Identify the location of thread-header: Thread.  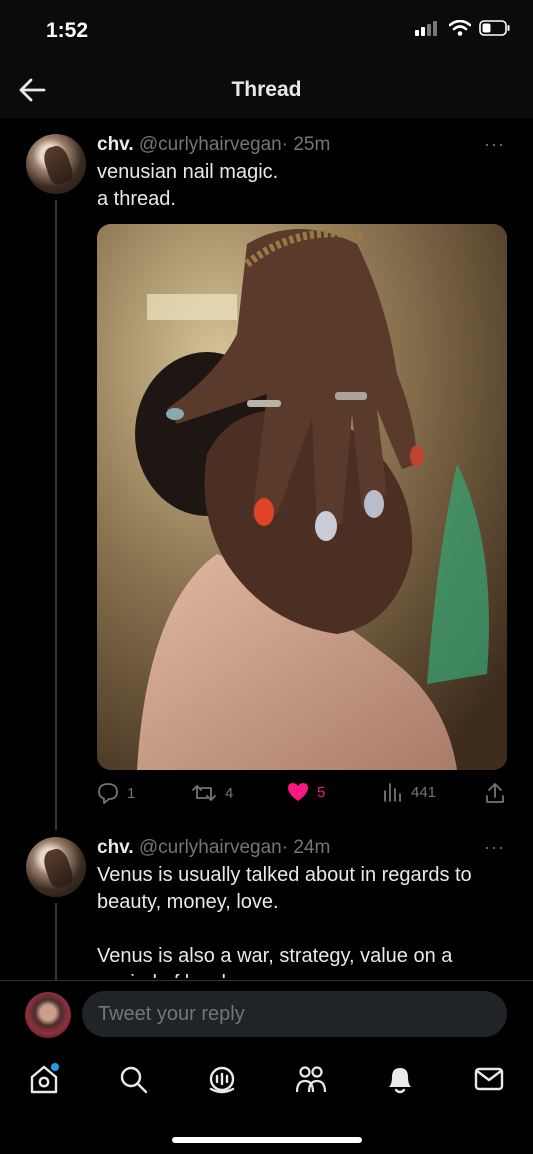
(266, 89).